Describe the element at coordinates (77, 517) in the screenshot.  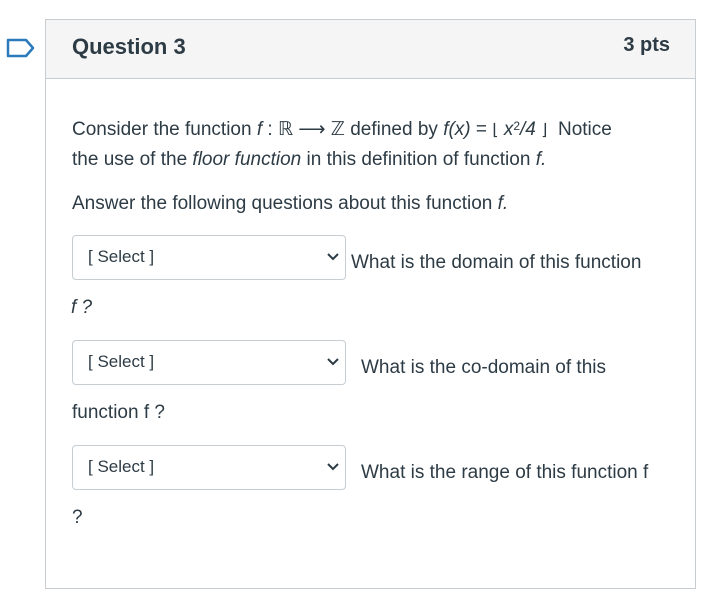
I see `range-question-cont: ?` at that location.